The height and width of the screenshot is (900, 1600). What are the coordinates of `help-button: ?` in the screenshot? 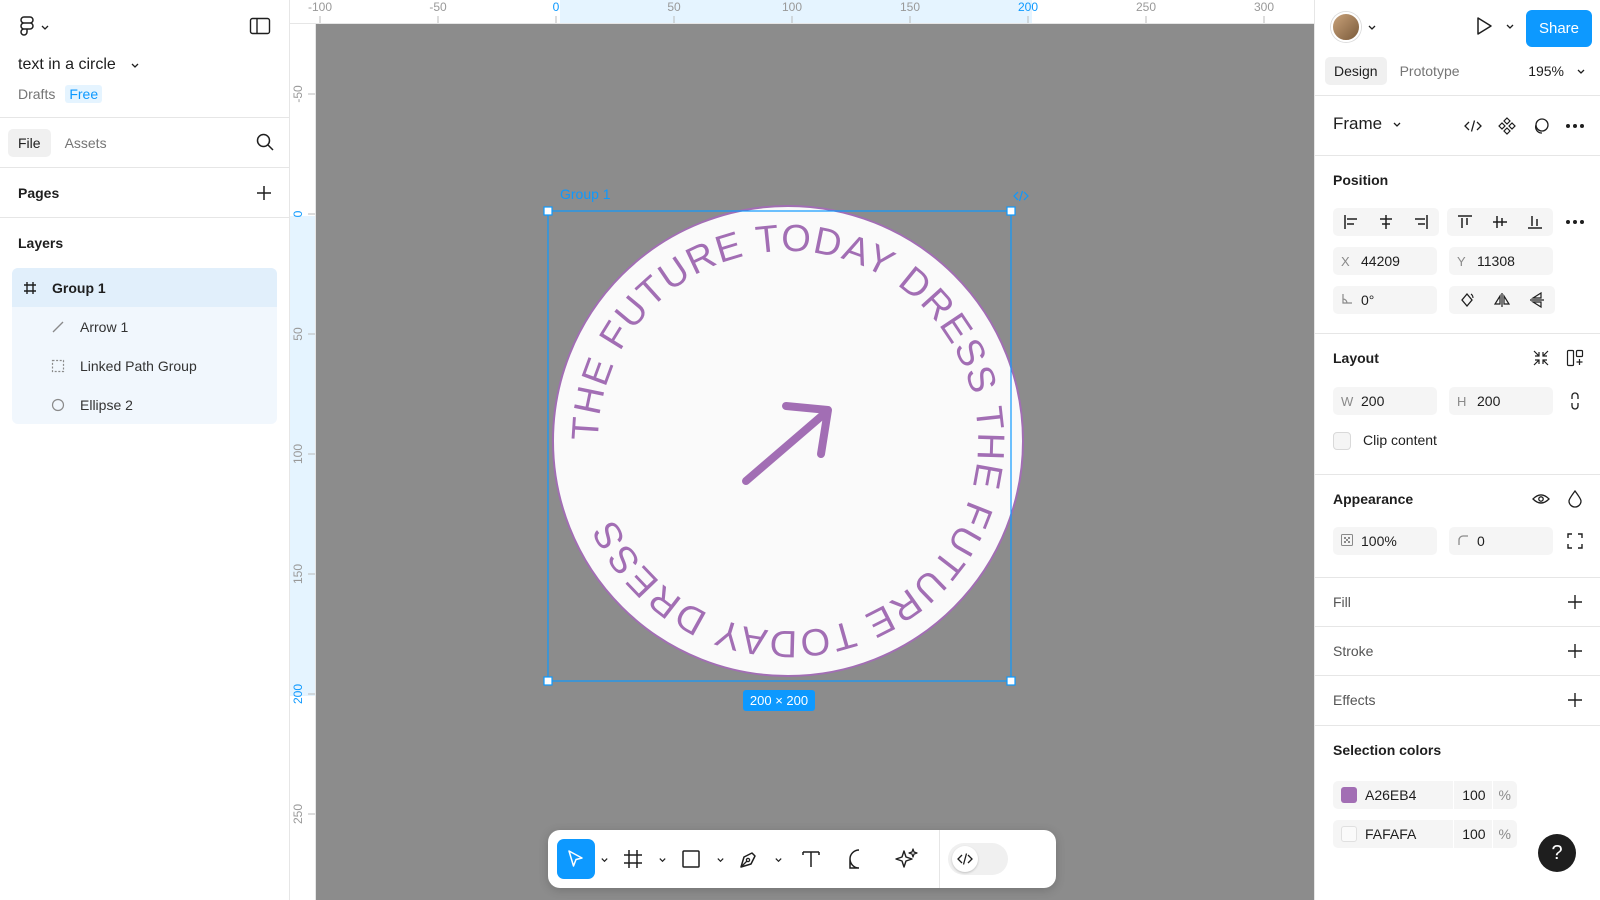 It's located at (1557, 853).